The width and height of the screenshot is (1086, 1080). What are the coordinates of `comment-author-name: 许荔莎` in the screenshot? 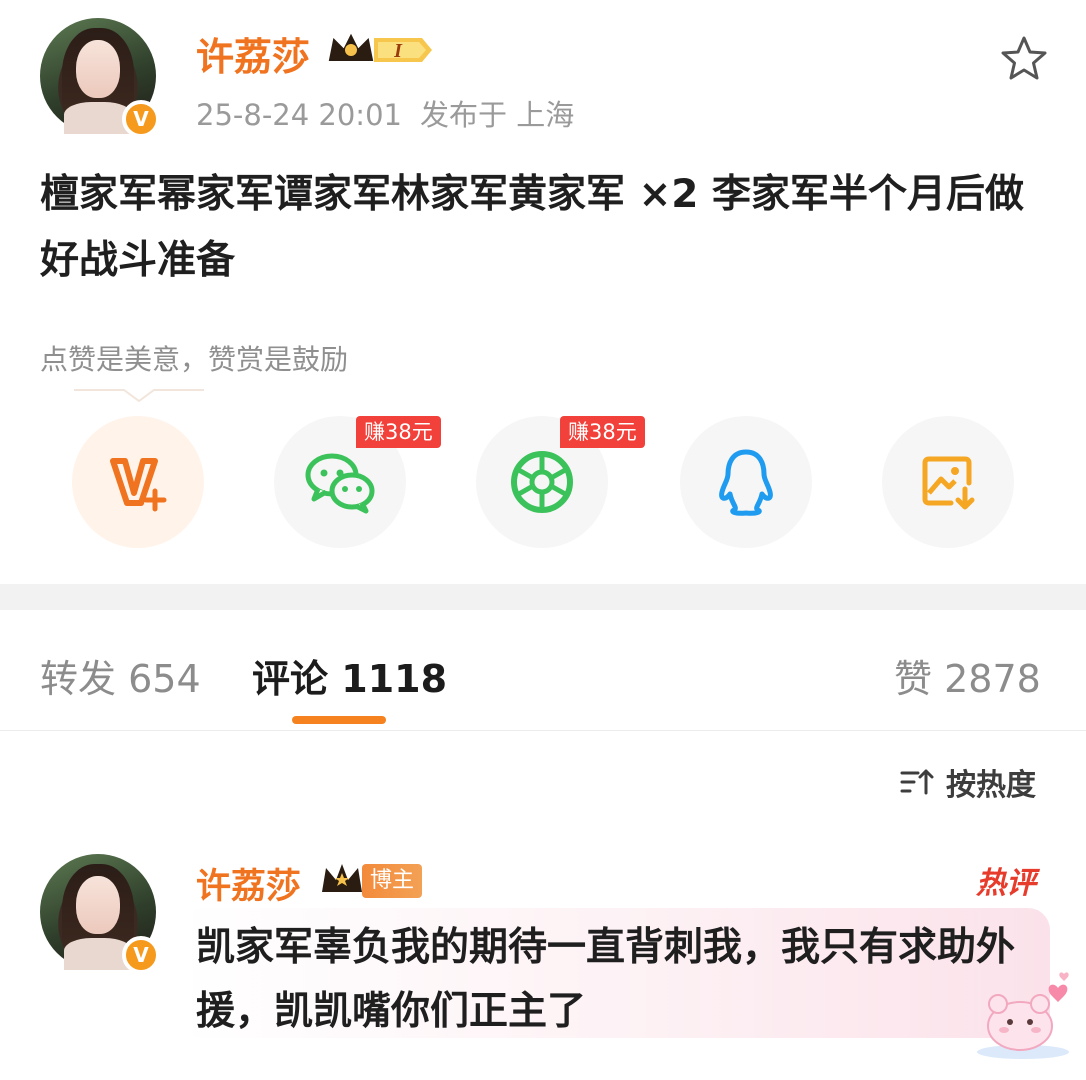 It's located at (248, 883).